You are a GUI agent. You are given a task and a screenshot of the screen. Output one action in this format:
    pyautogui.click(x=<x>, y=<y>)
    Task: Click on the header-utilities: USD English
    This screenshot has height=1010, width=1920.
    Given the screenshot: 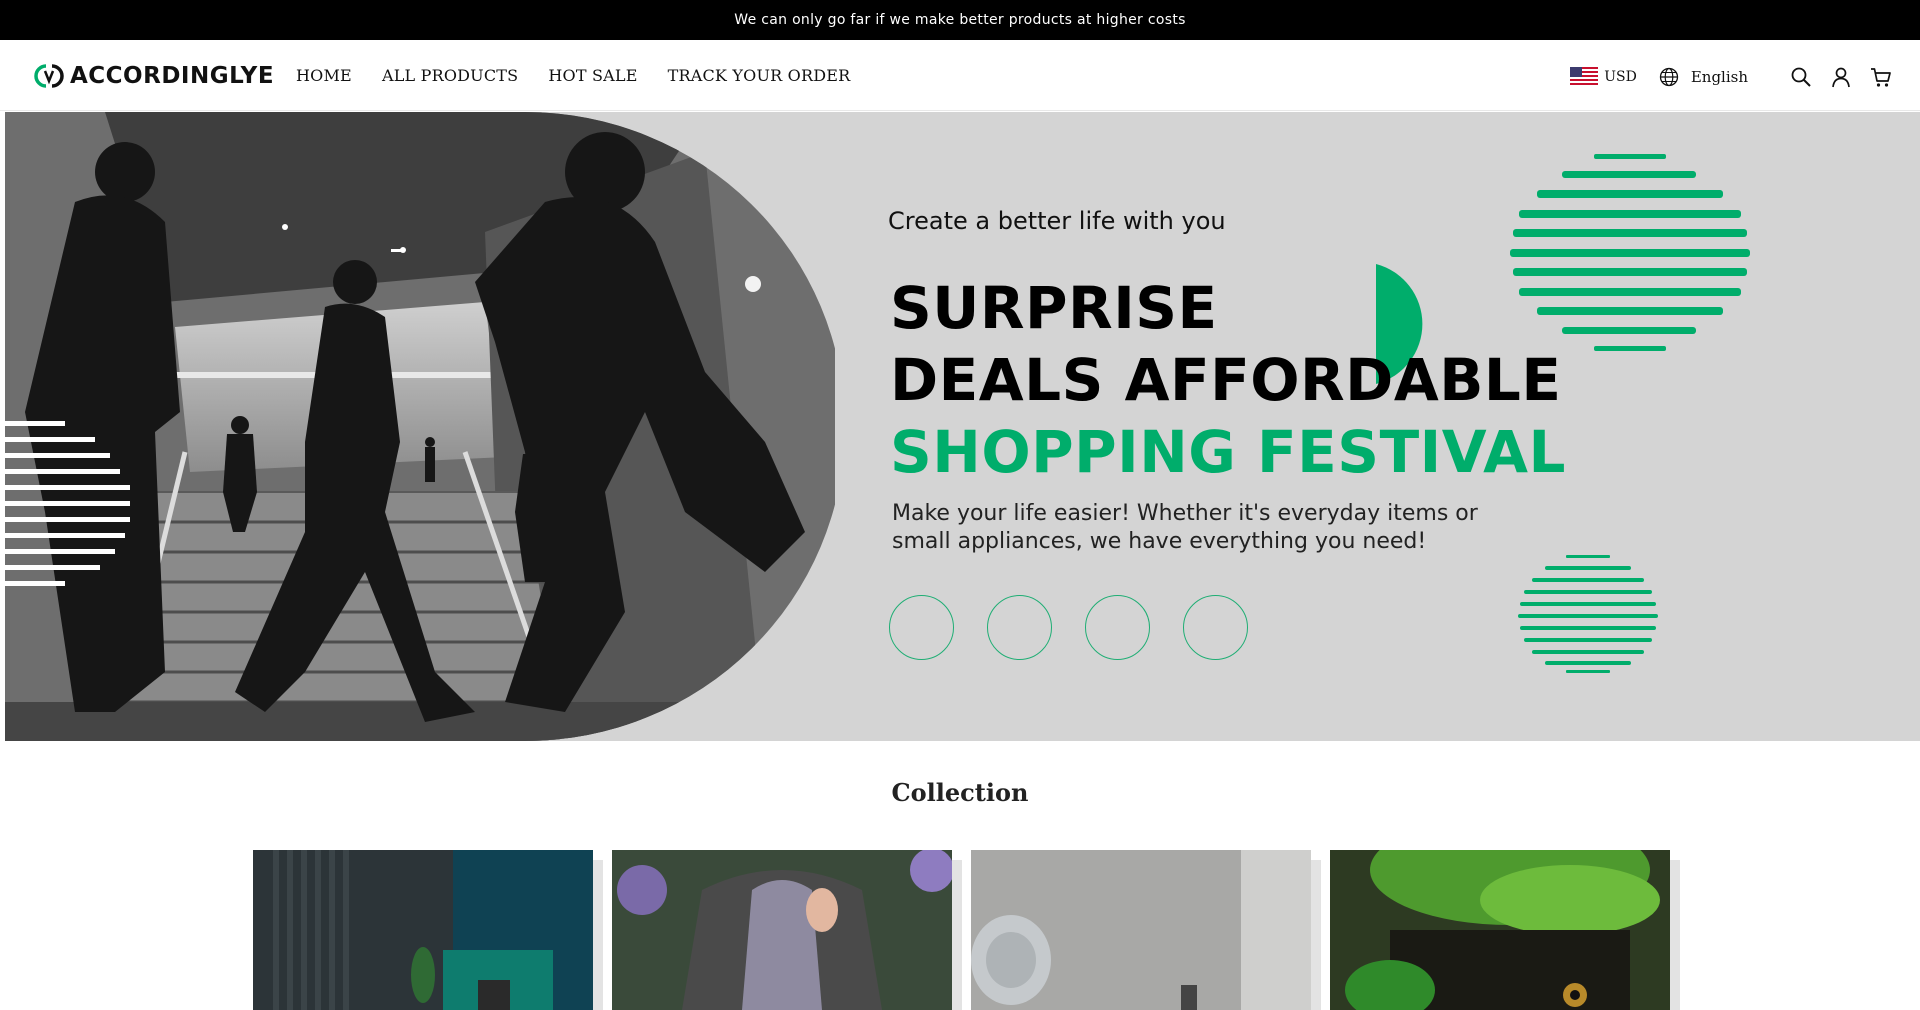 What is the action you would take?
    pyautogui.click(x=1731, y=77)
    